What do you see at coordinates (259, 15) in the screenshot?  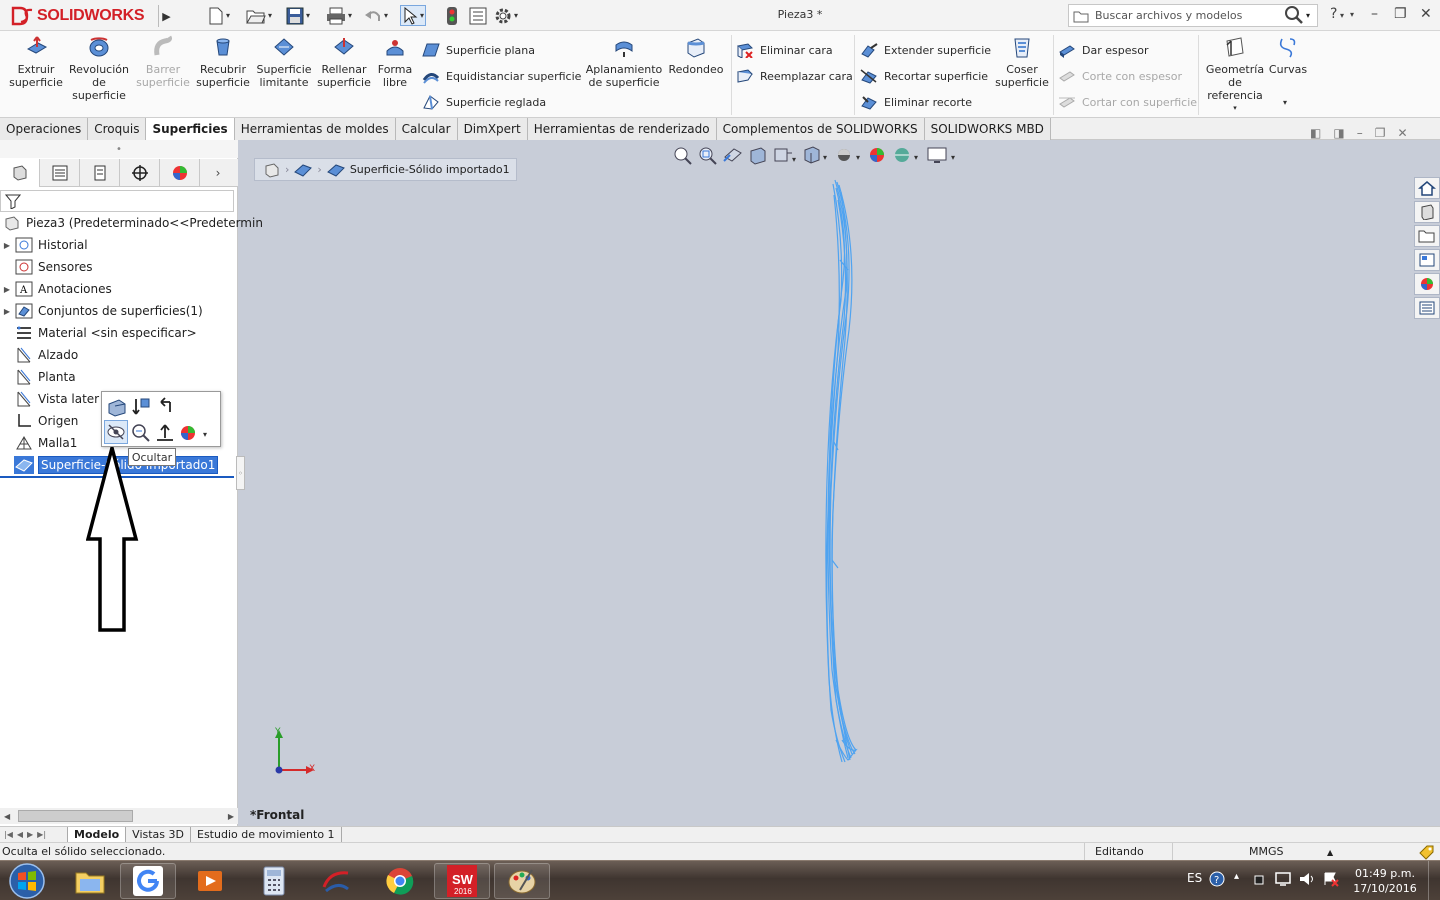 I see `open-button: ▾` at bounding box center [259, 15].